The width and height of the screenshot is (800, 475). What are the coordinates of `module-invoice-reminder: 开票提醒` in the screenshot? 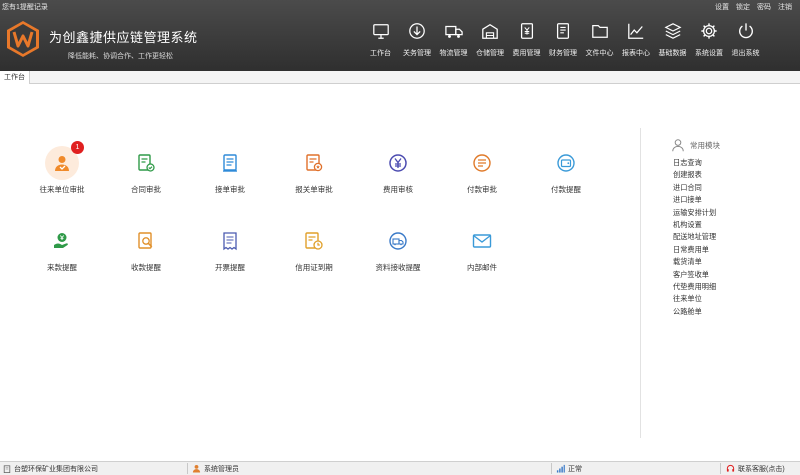 It's located at (230, 248).